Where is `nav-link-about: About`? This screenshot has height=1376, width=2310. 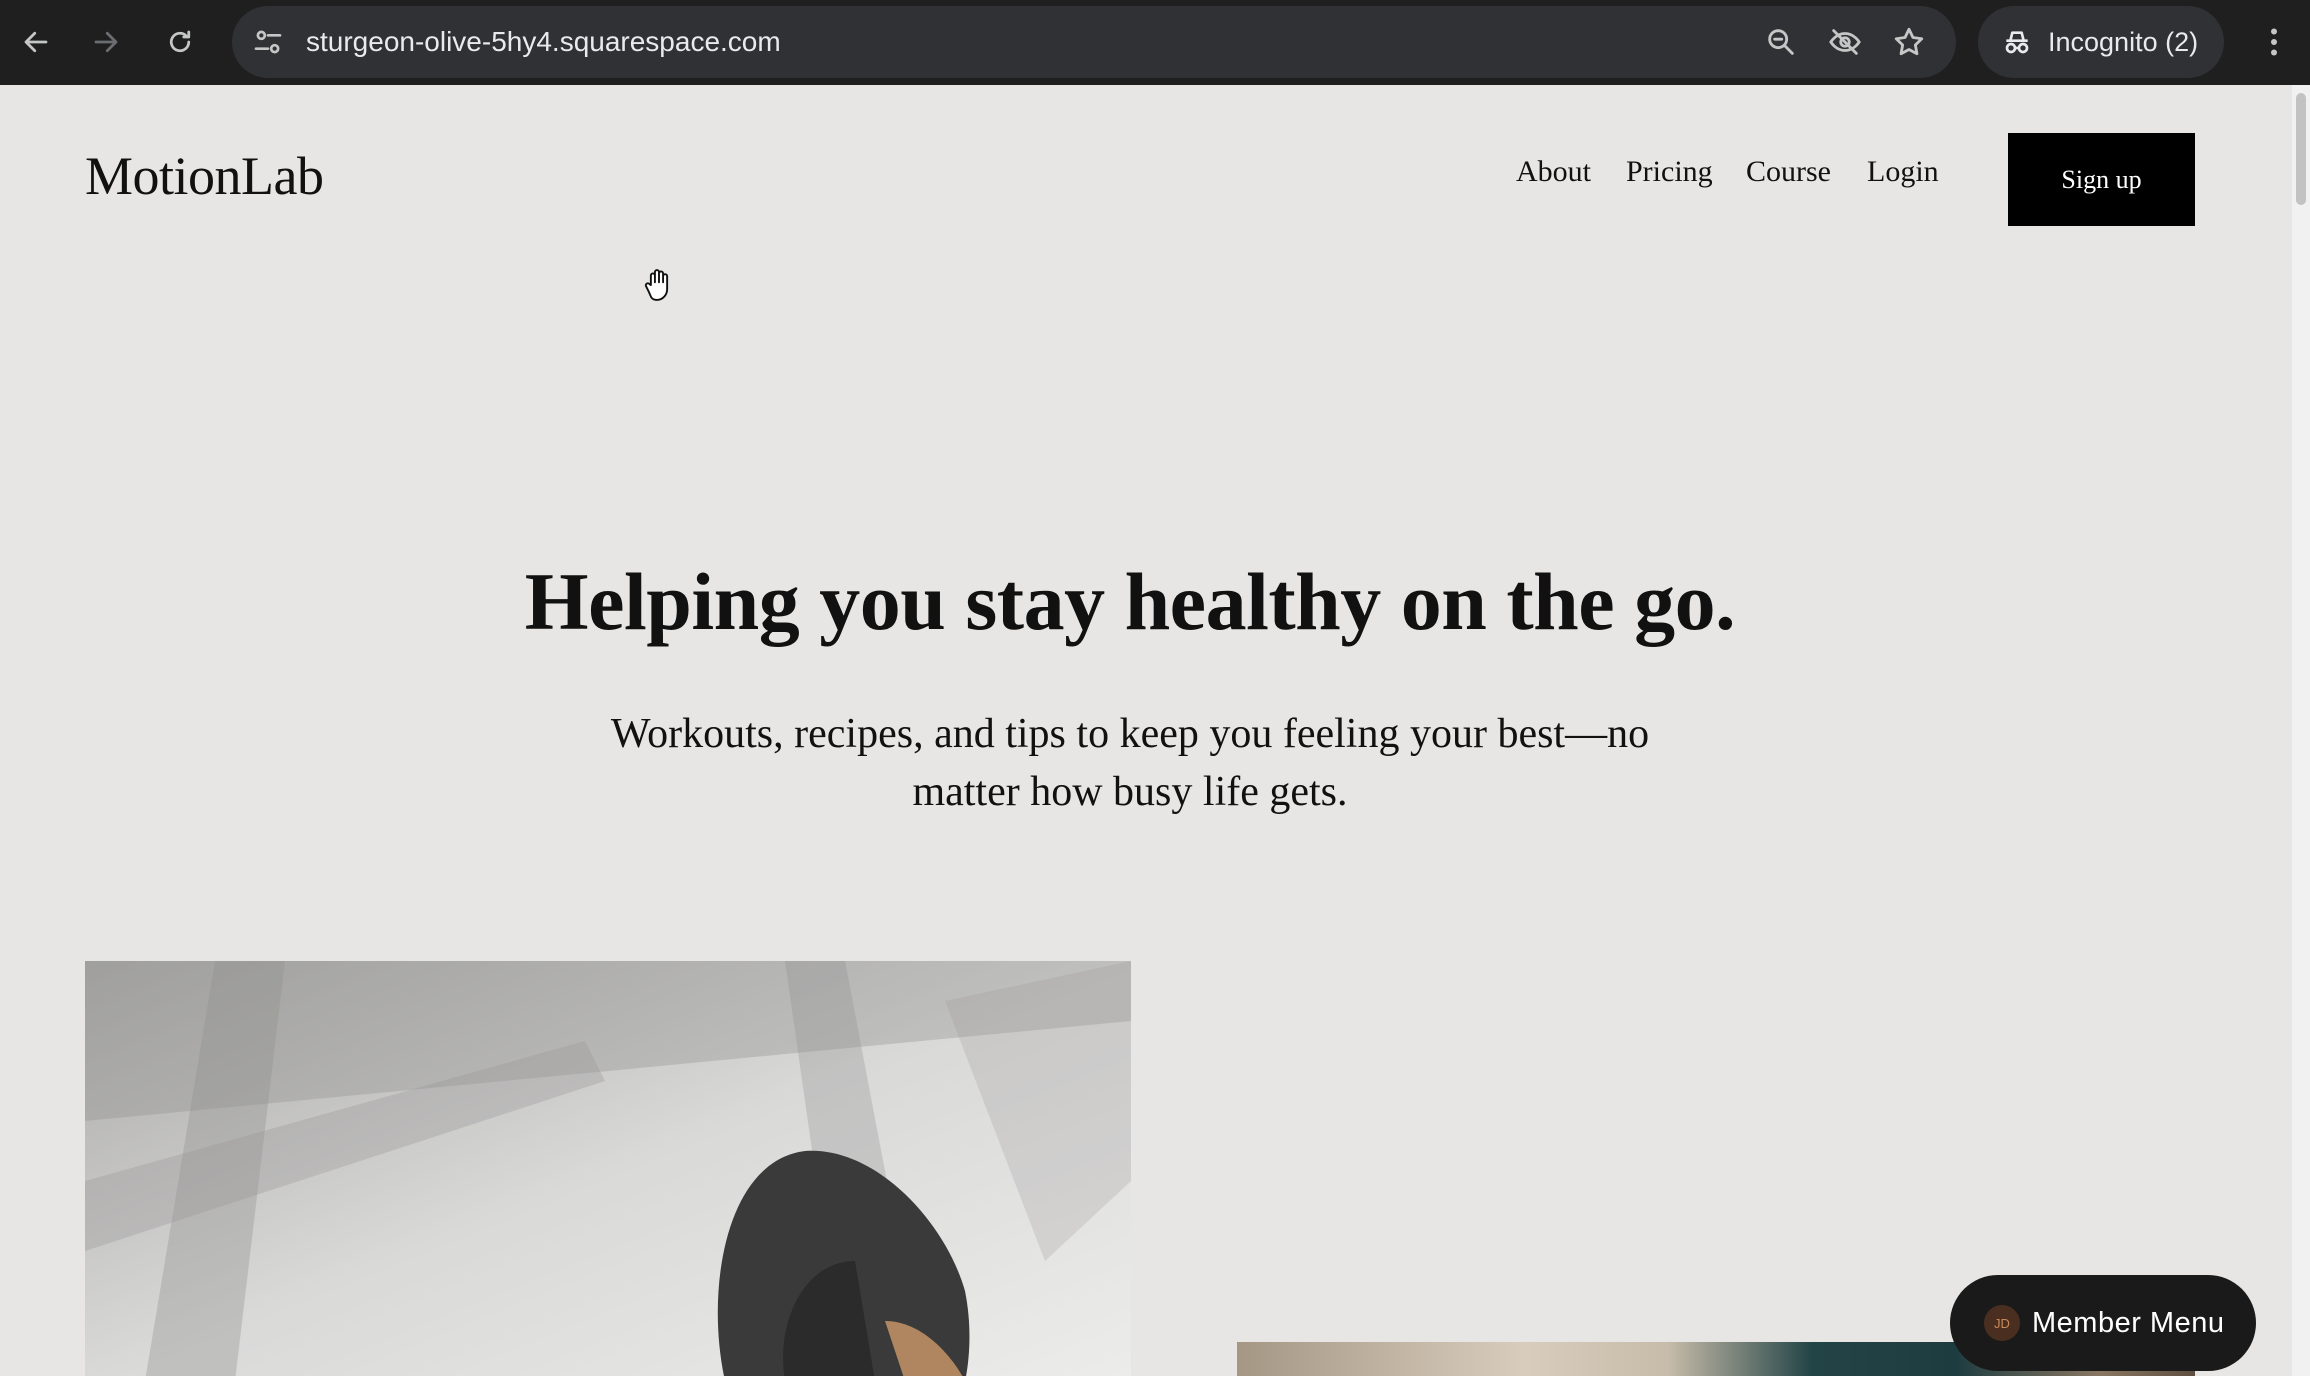 nav-link-about: About is located at coordinates (1553, 172).